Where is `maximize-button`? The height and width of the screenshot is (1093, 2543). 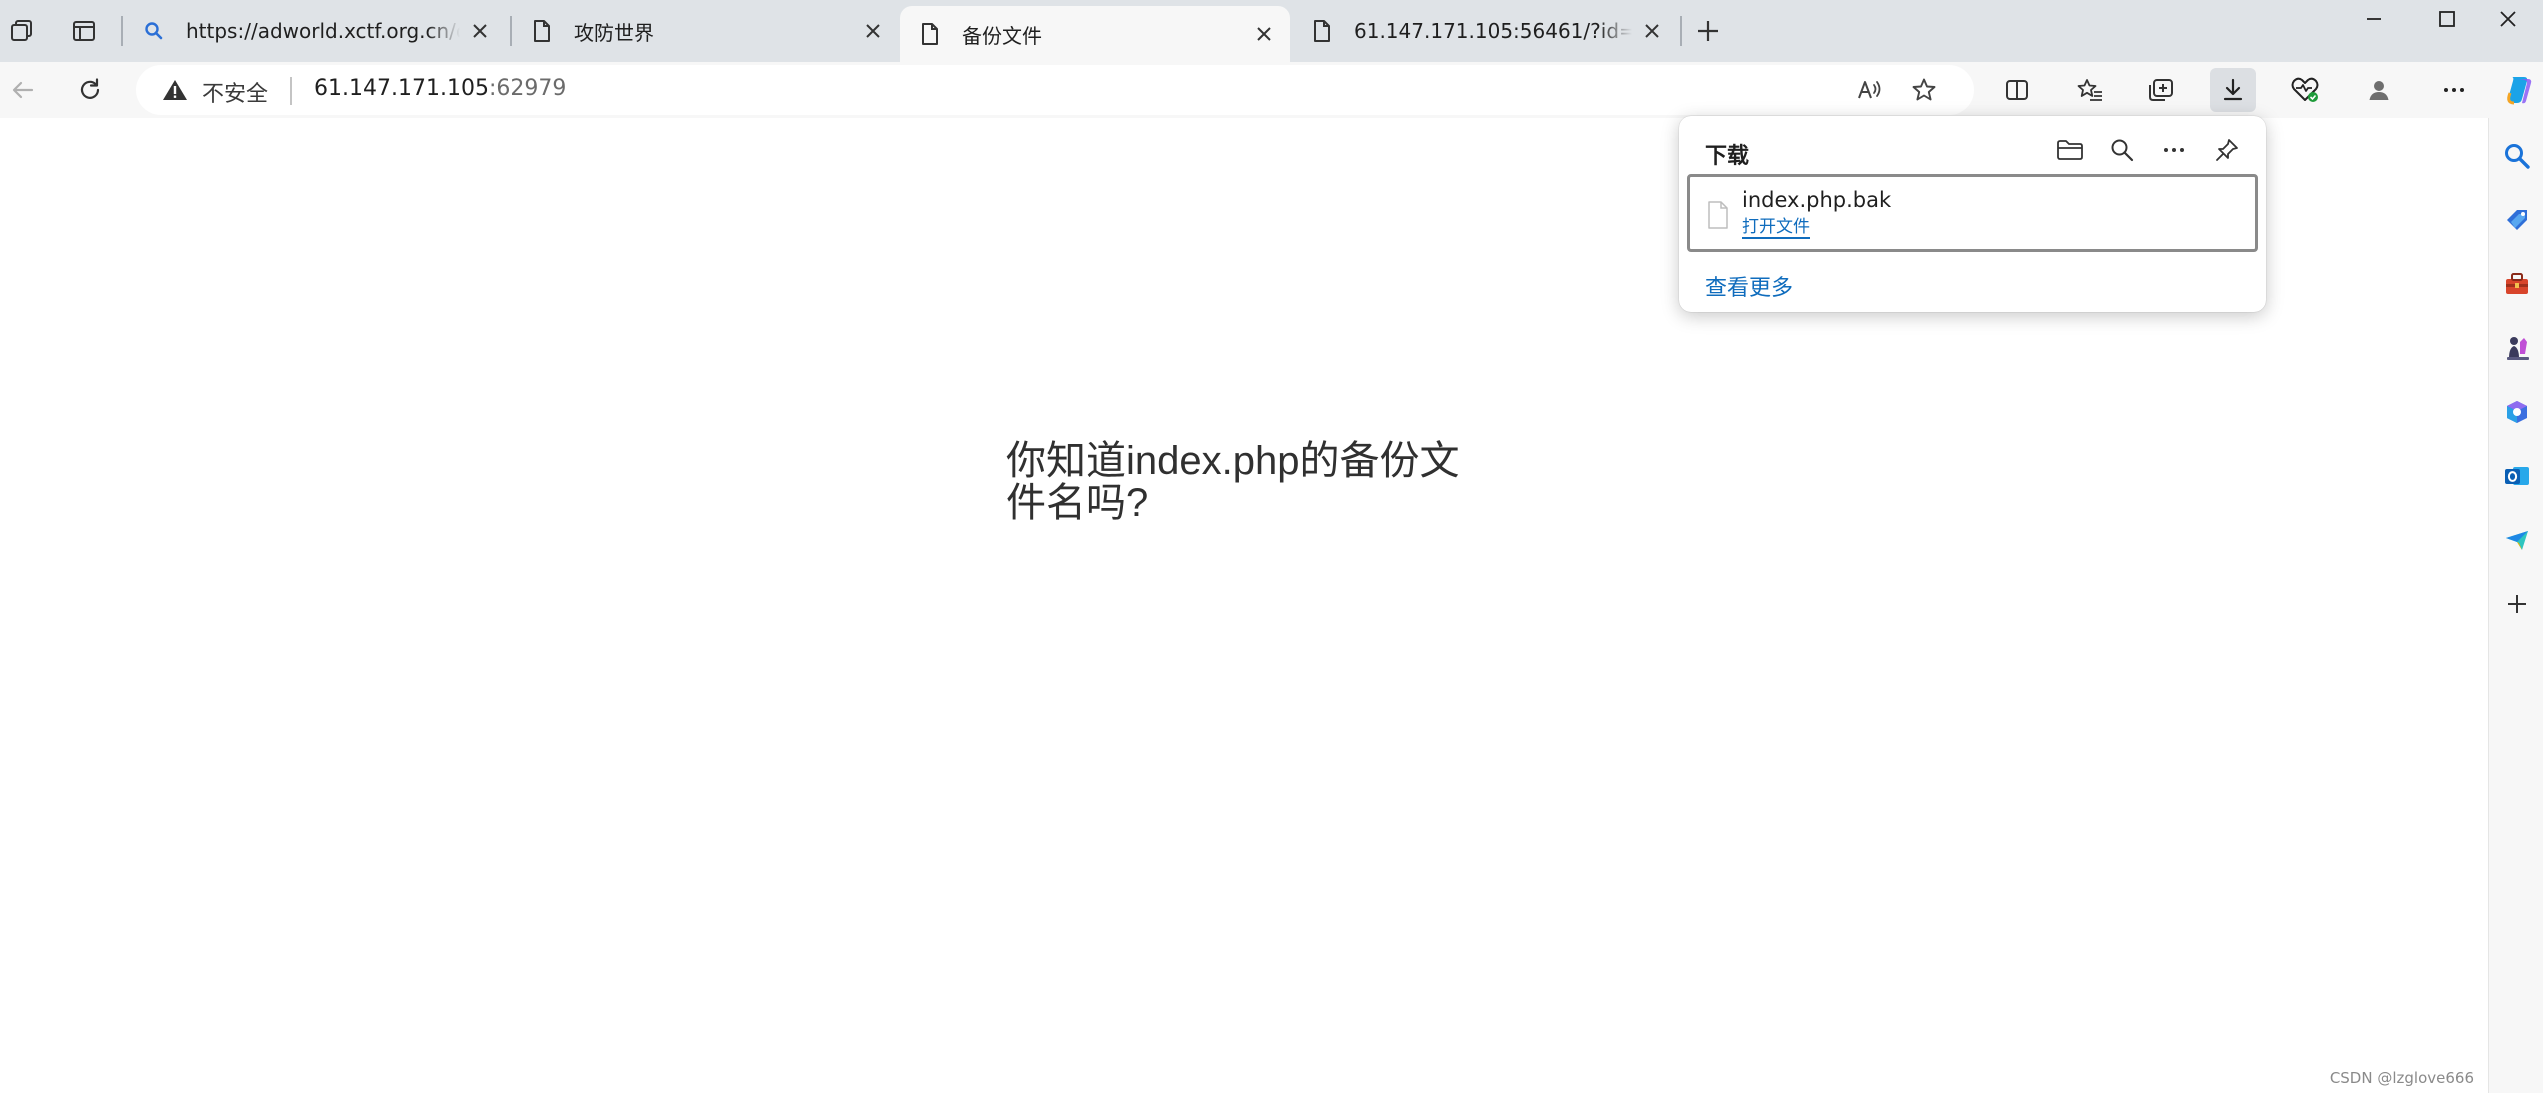 maximize-button is located at coordinates (2447, 19).